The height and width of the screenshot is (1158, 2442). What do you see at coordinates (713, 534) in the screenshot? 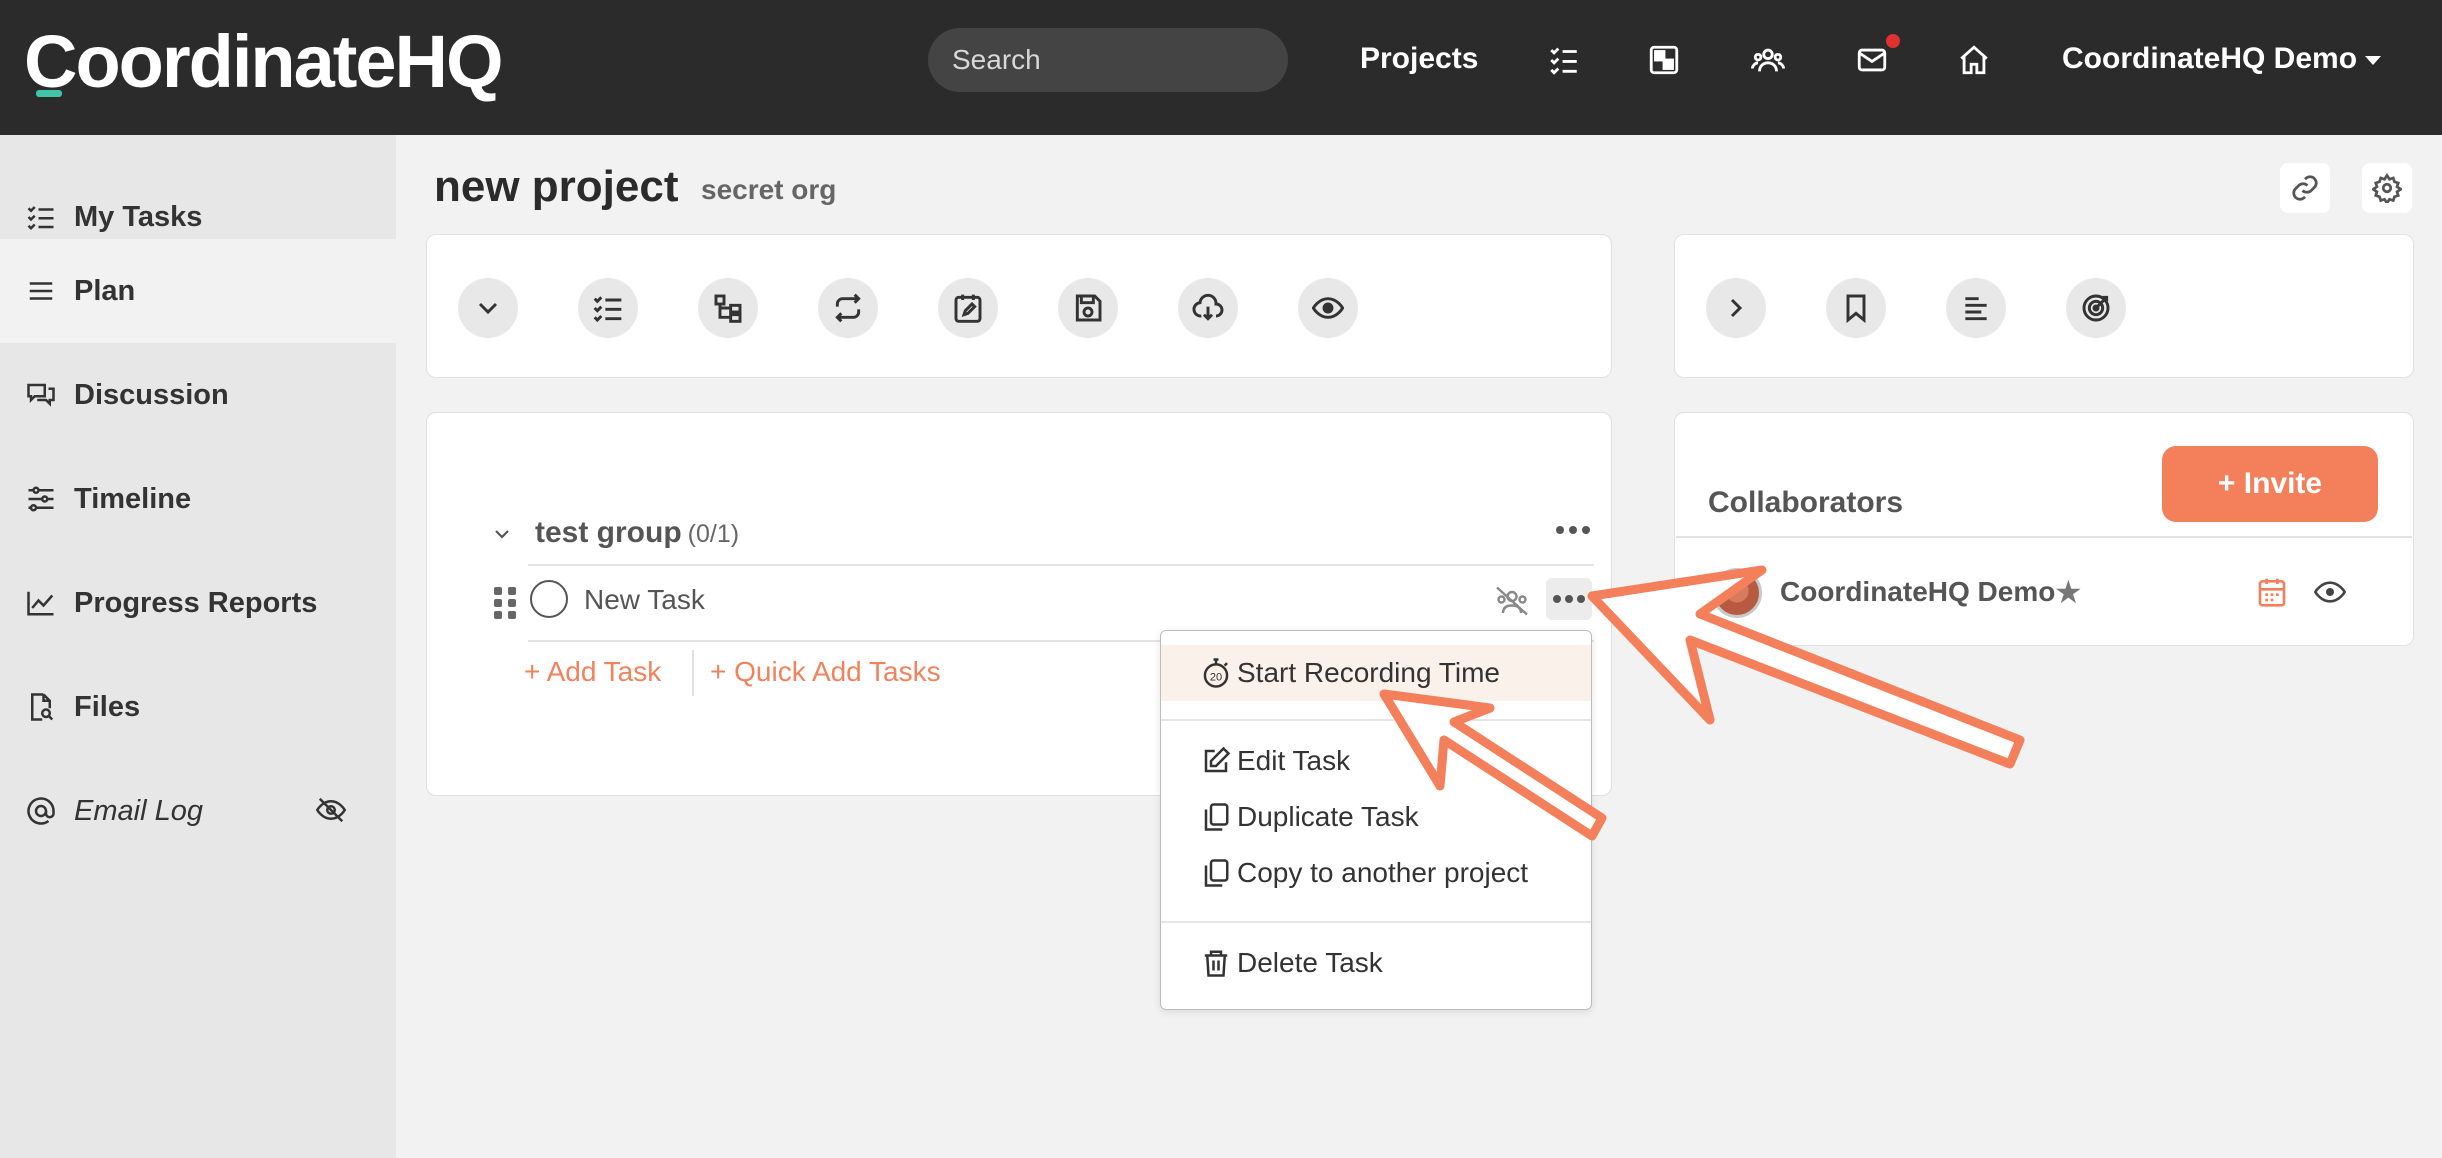
I see `group-count: (0/1)` at bounding box center [713, 534].